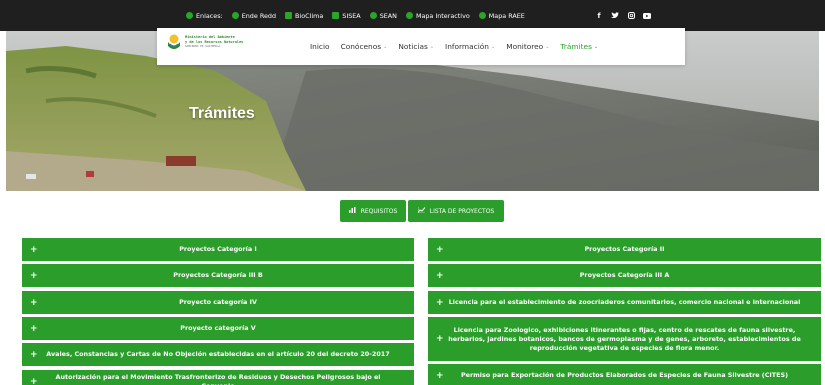  What do you see at coordinates (222, 113) in the screenshot?
I see `page-title: Trámites` at bounding box center [222, 113].